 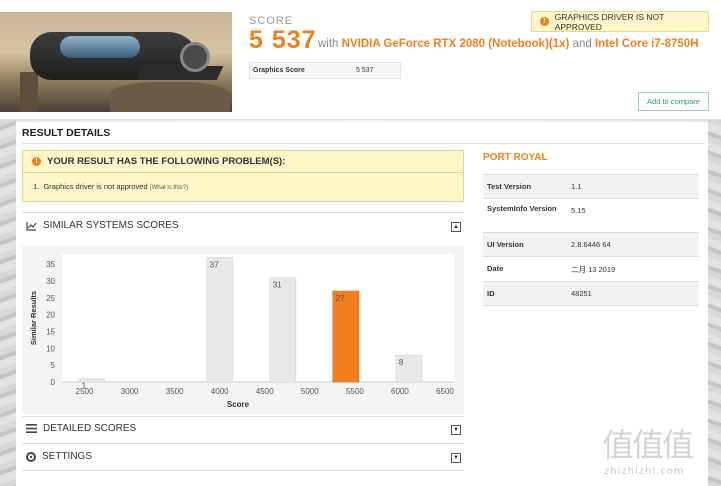 I want to click on x-tick-label: 3000, so click(x=130, y=391).